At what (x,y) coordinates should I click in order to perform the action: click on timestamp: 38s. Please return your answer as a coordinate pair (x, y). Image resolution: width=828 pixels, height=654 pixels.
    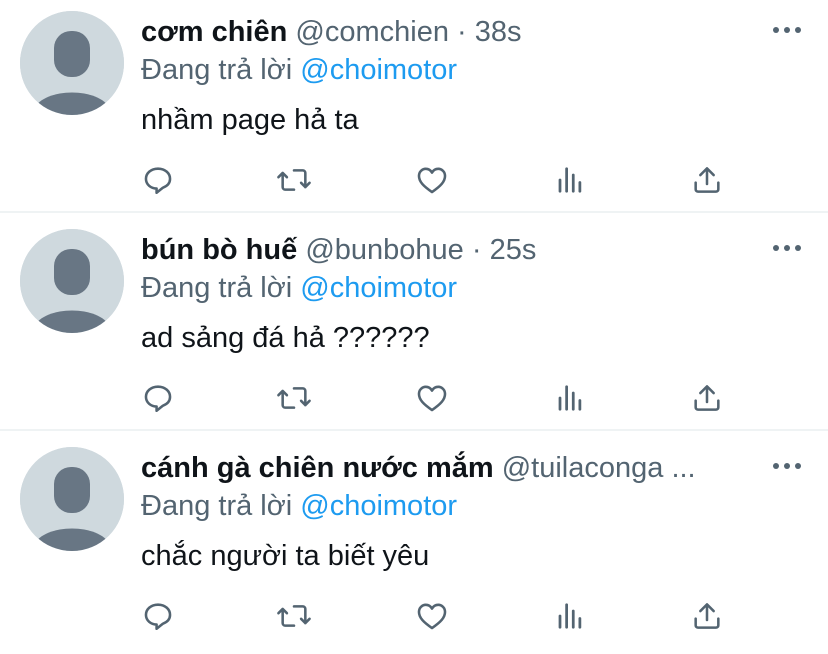
    Looking at the image, I should click on (498, 32).